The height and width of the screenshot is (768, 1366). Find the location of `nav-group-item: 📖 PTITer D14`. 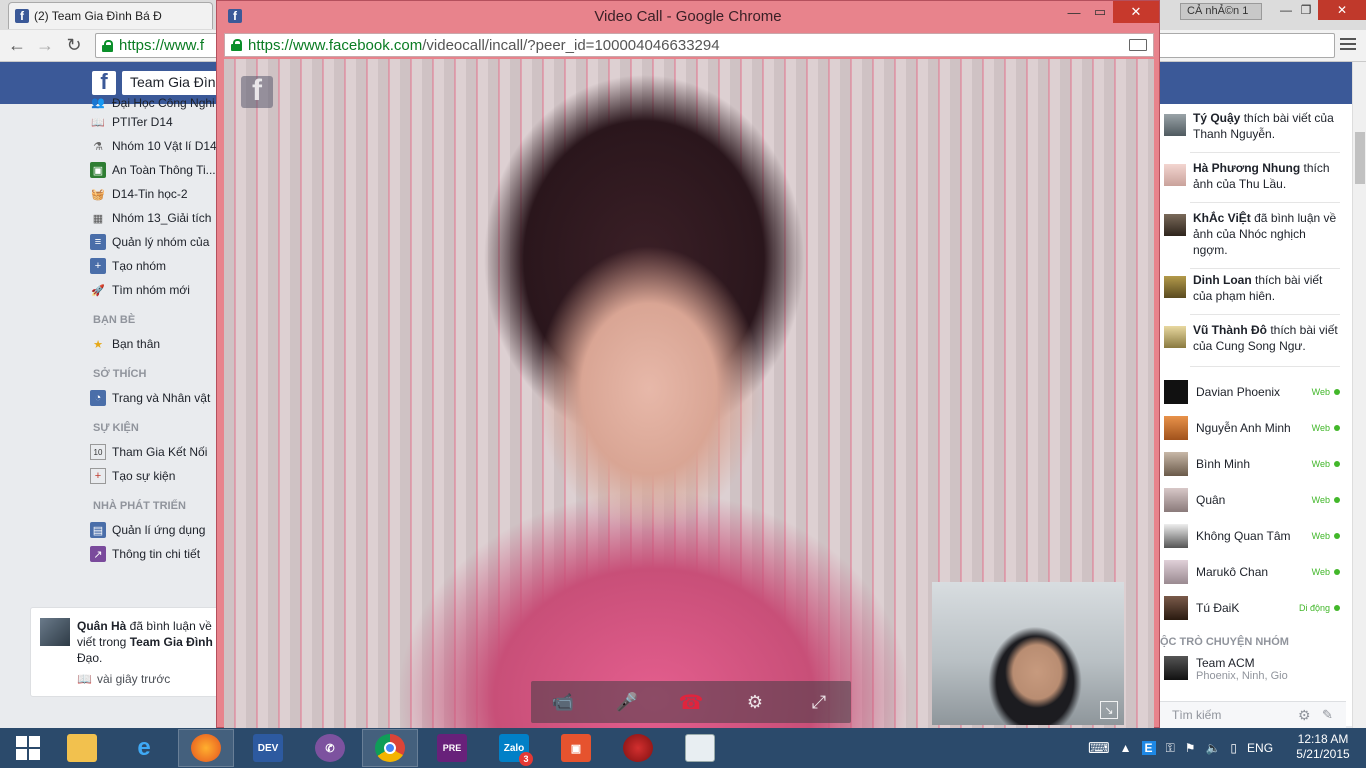

nav-group-item: 📖 PTITer D14 is located at coordinates (154, 122).